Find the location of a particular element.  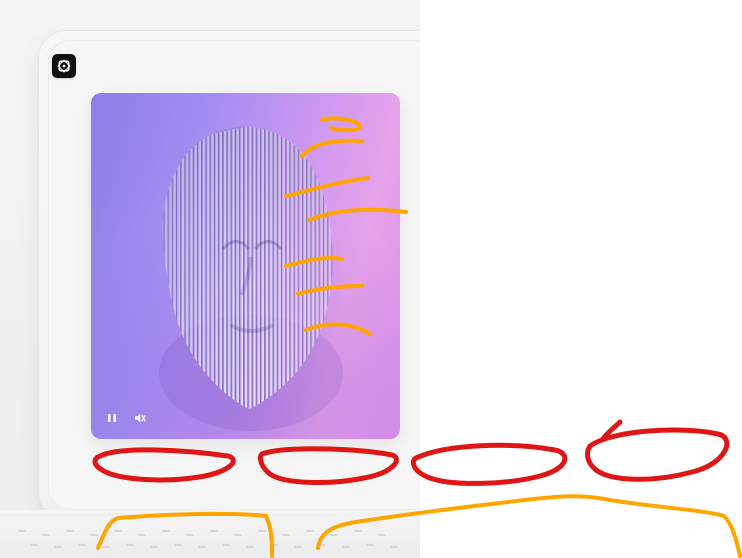

app-logo is located at coordinates (64, 66).